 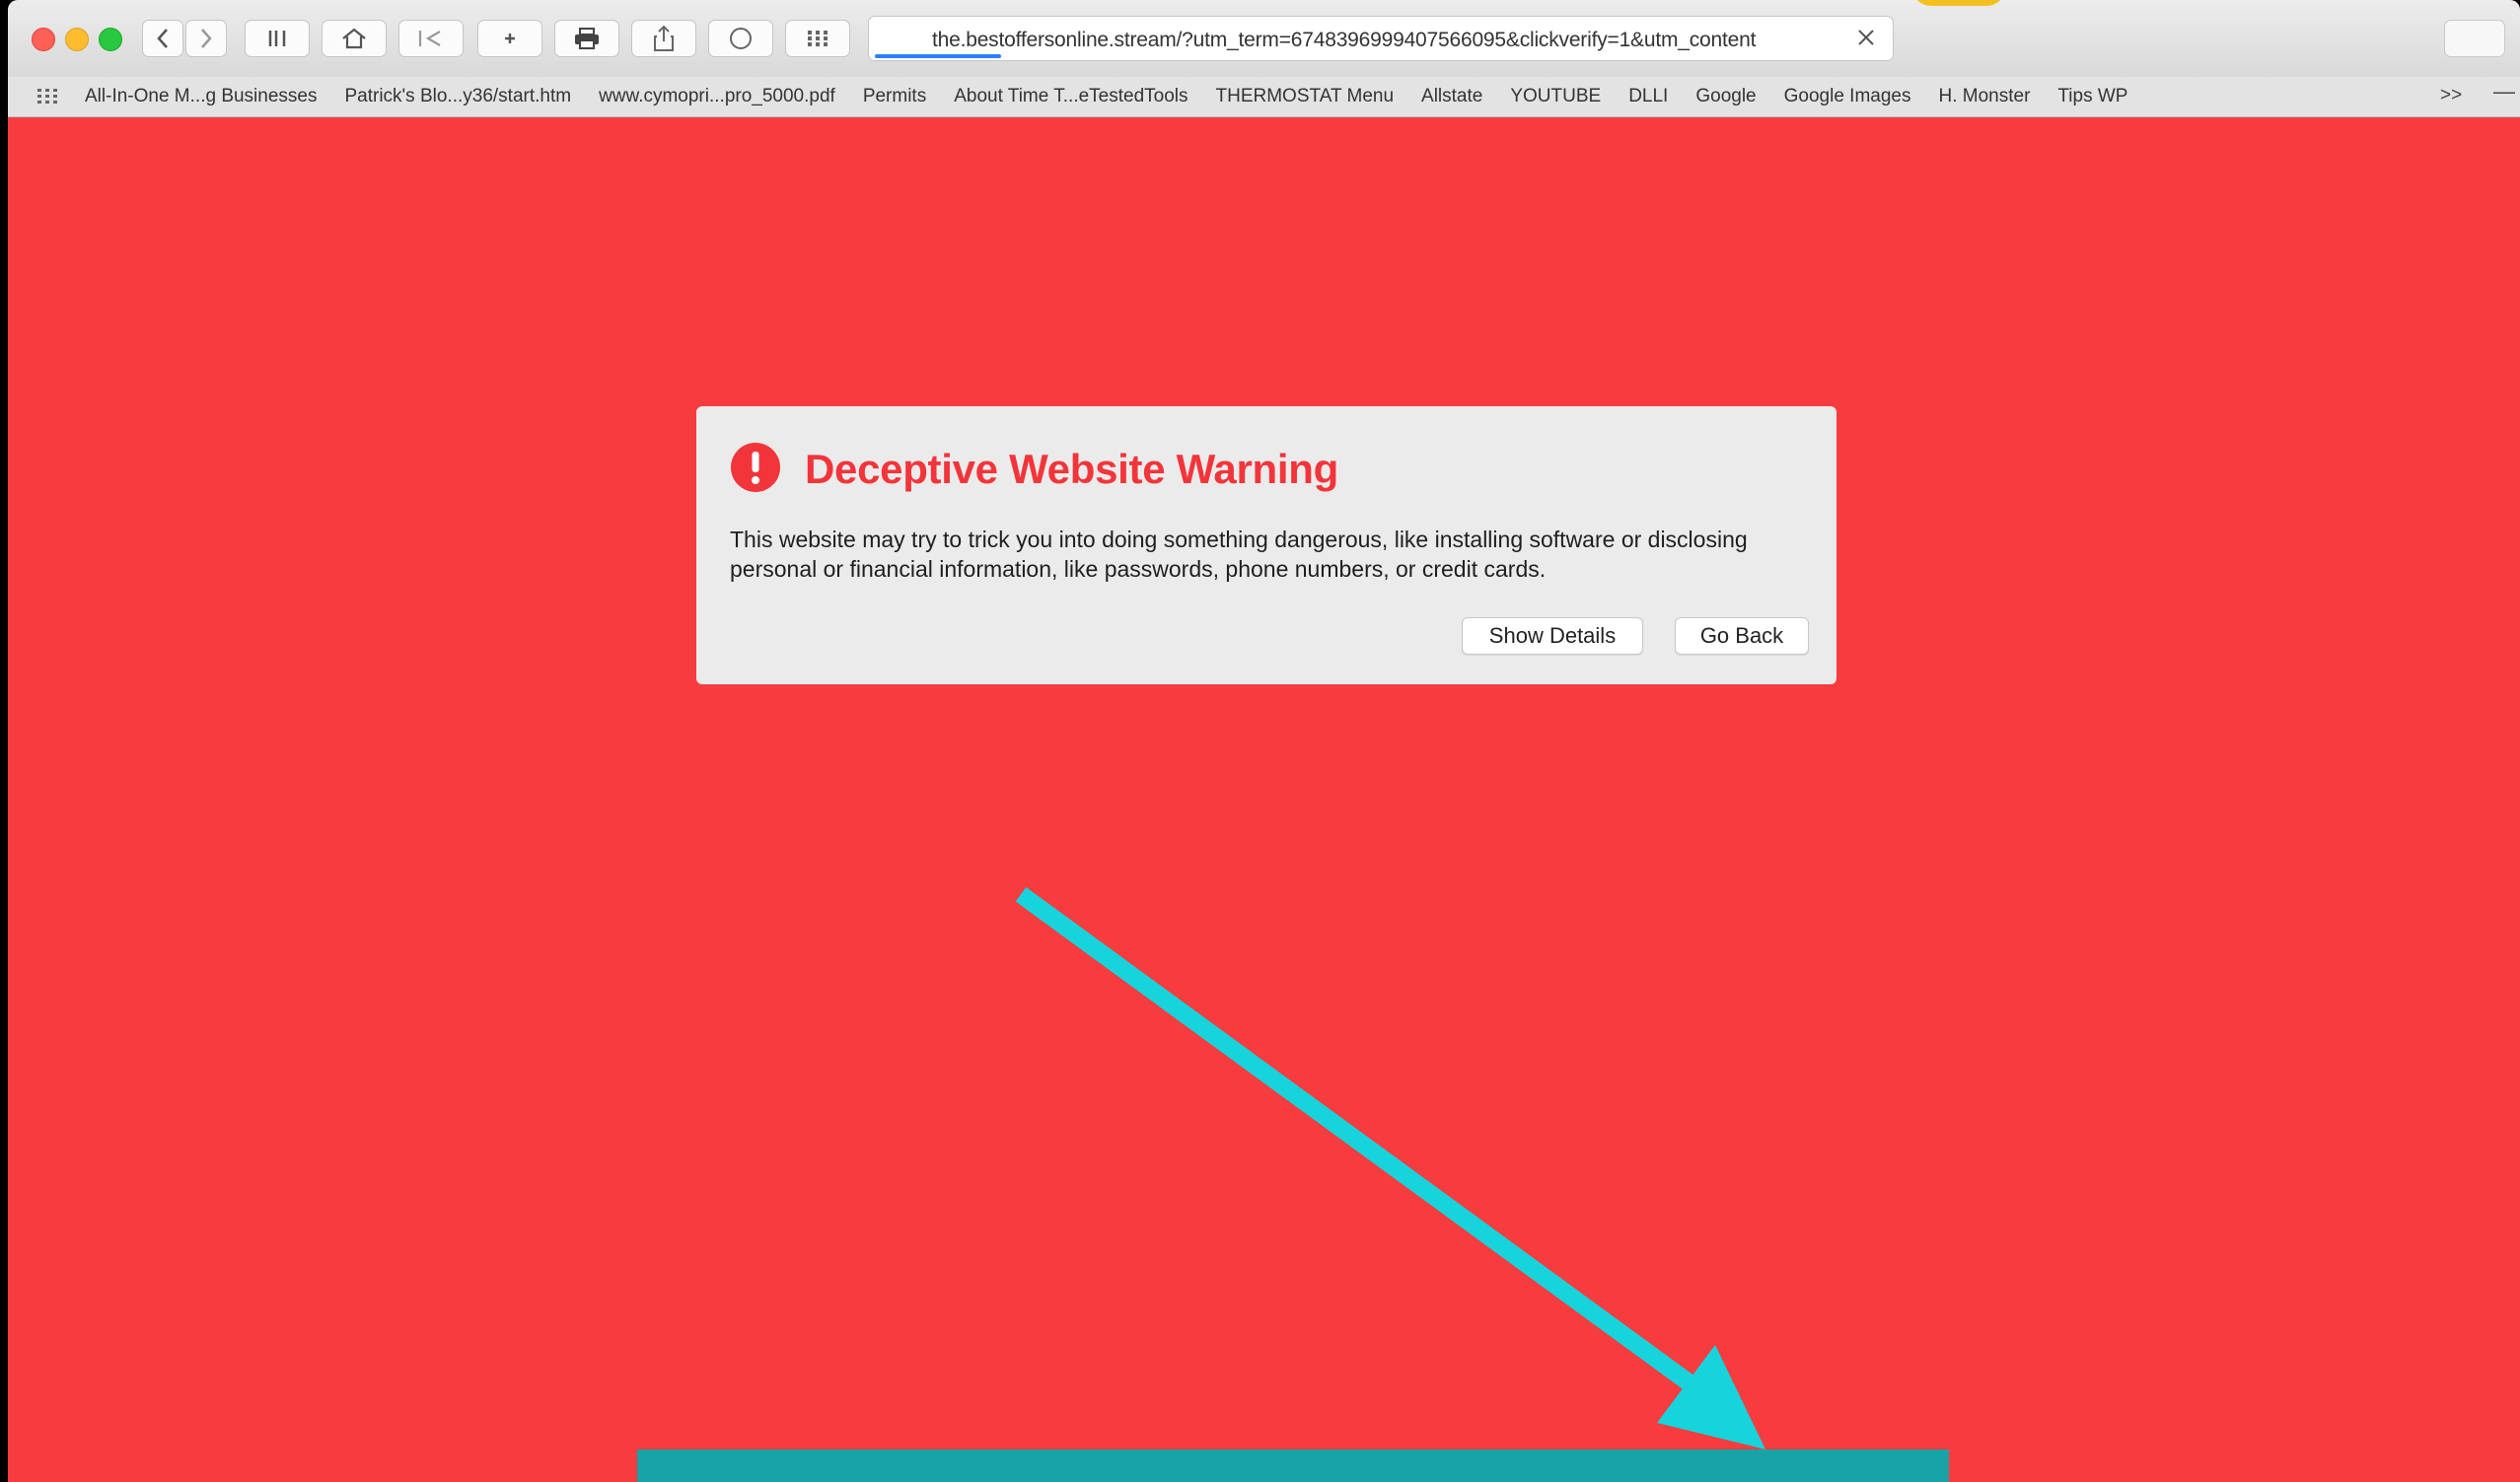 What do you see at coordinates (77, 39) in the screenshot?
I see `minimize-window-button` at bounding box center [77, 39].